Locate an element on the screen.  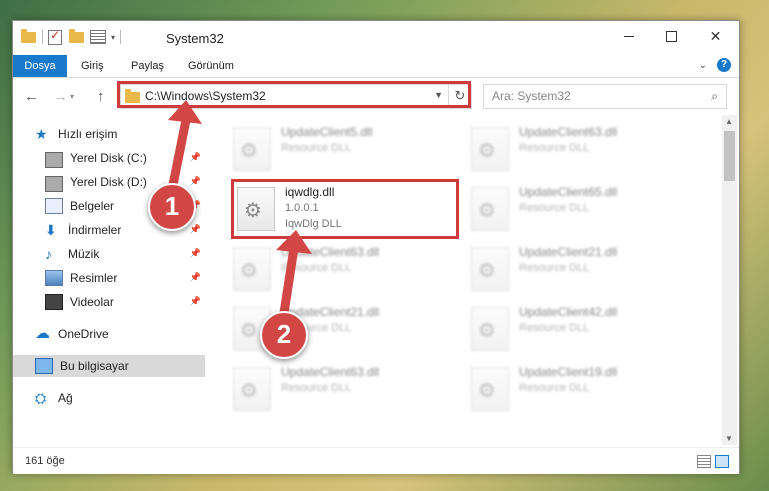
file-item: ⚙ UpdateClient65.dll Resource DLL is located at coordinates (579, 207).